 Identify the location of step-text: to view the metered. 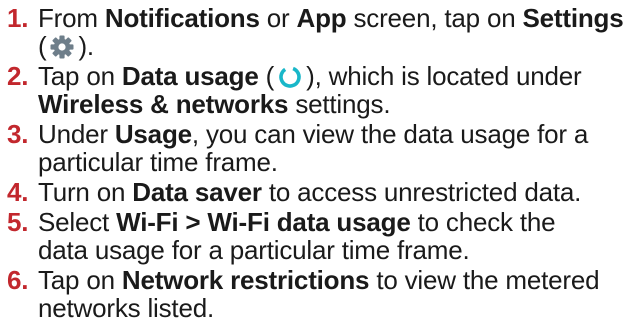
(484, 280).